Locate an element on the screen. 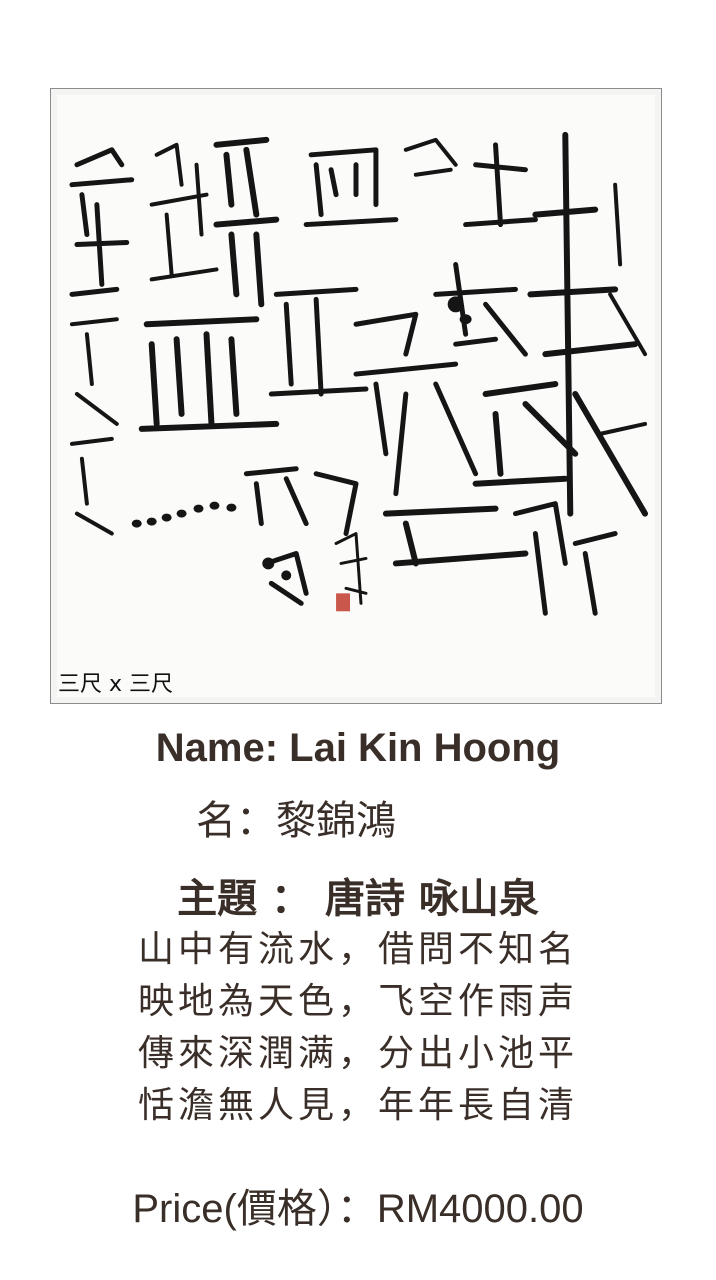 Image resolution: width=716 pixels, height=1280 pixels. seal-stamp is located at coordinates (343, 602).